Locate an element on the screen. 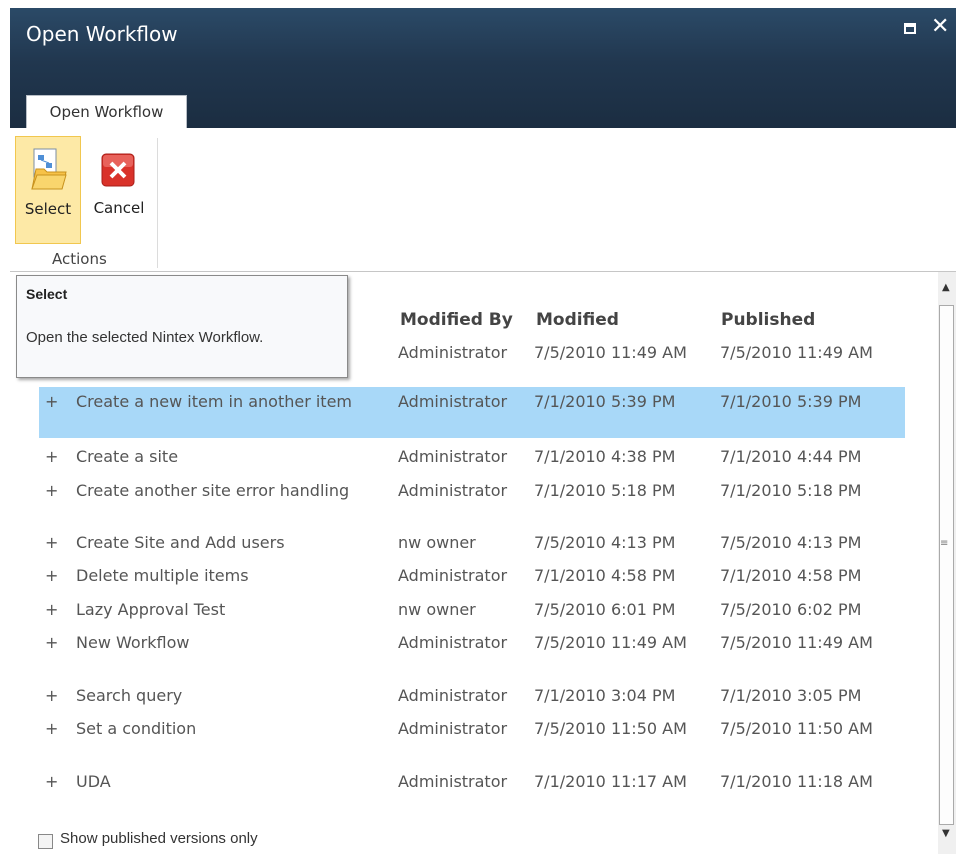  tooltip-title: Select is located at coordinates (47, 294).